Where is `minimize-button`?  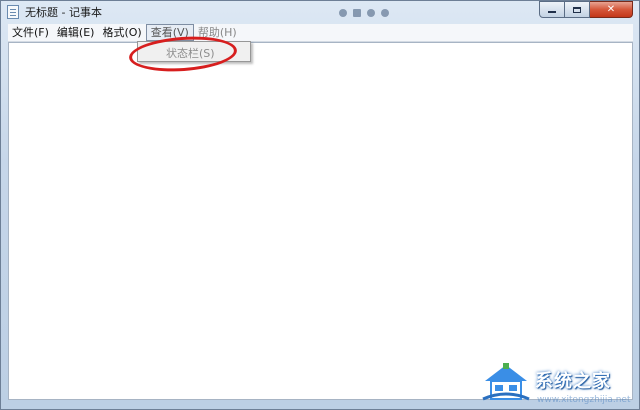
minimize-button is located at coordinates (552, 9).